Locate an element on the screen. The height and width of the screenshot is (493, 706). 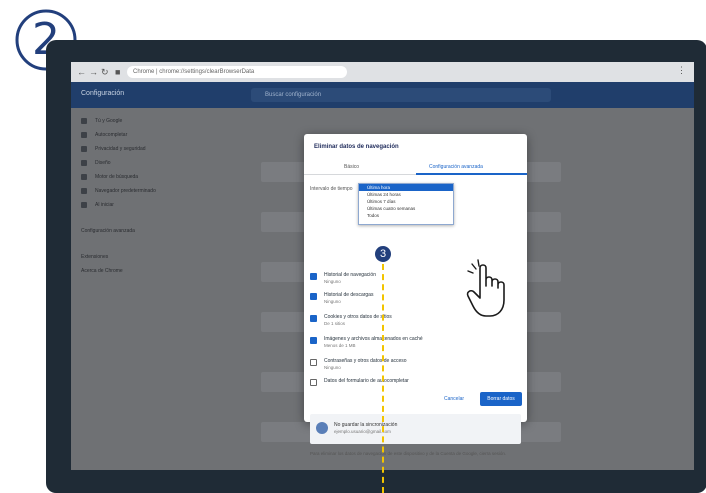
back-icon: ← is located at coordinates (81, 72).